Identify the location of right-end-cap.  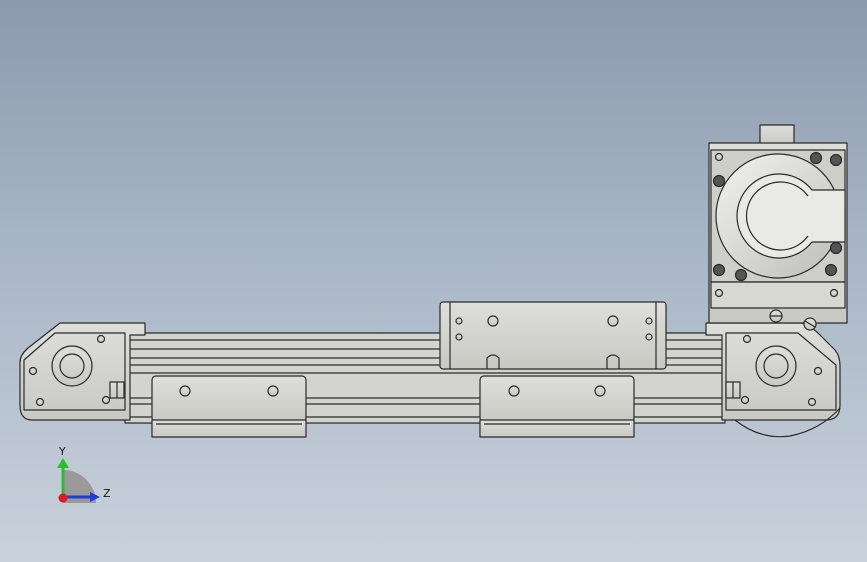
(773, 380).